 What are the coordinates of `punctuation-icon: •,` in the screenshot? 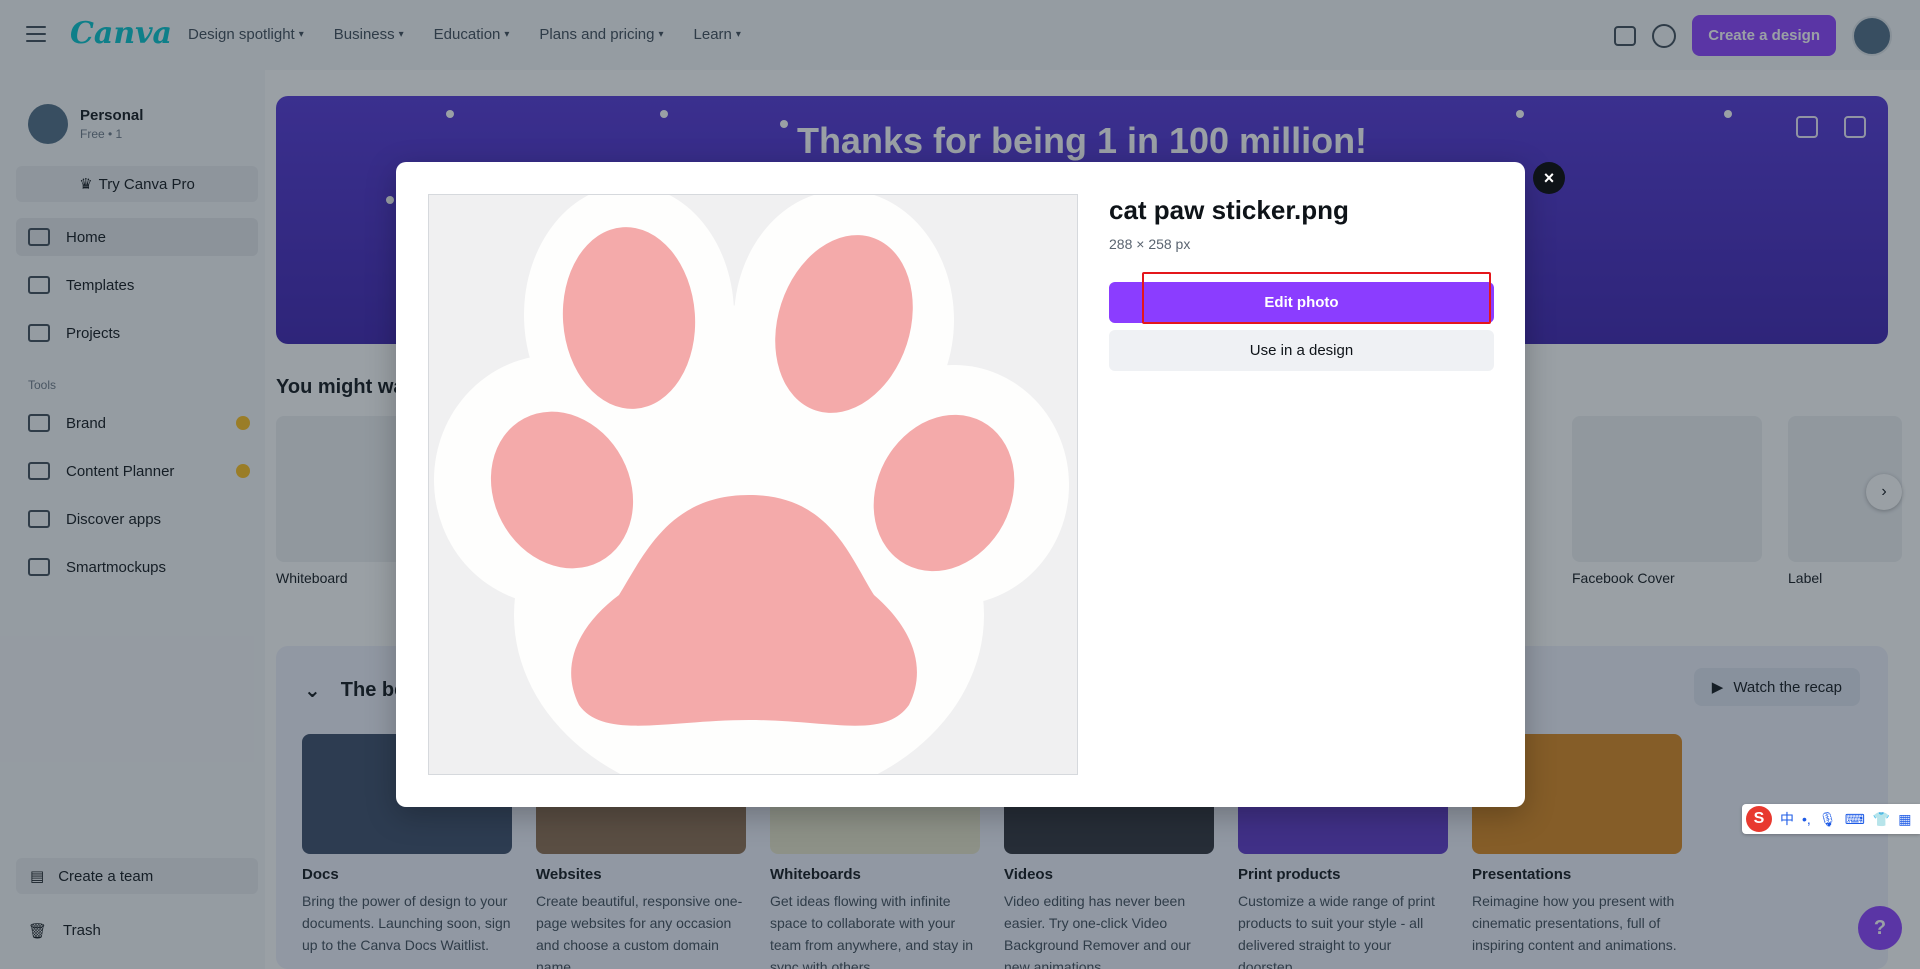 It's located at (1806, 819).